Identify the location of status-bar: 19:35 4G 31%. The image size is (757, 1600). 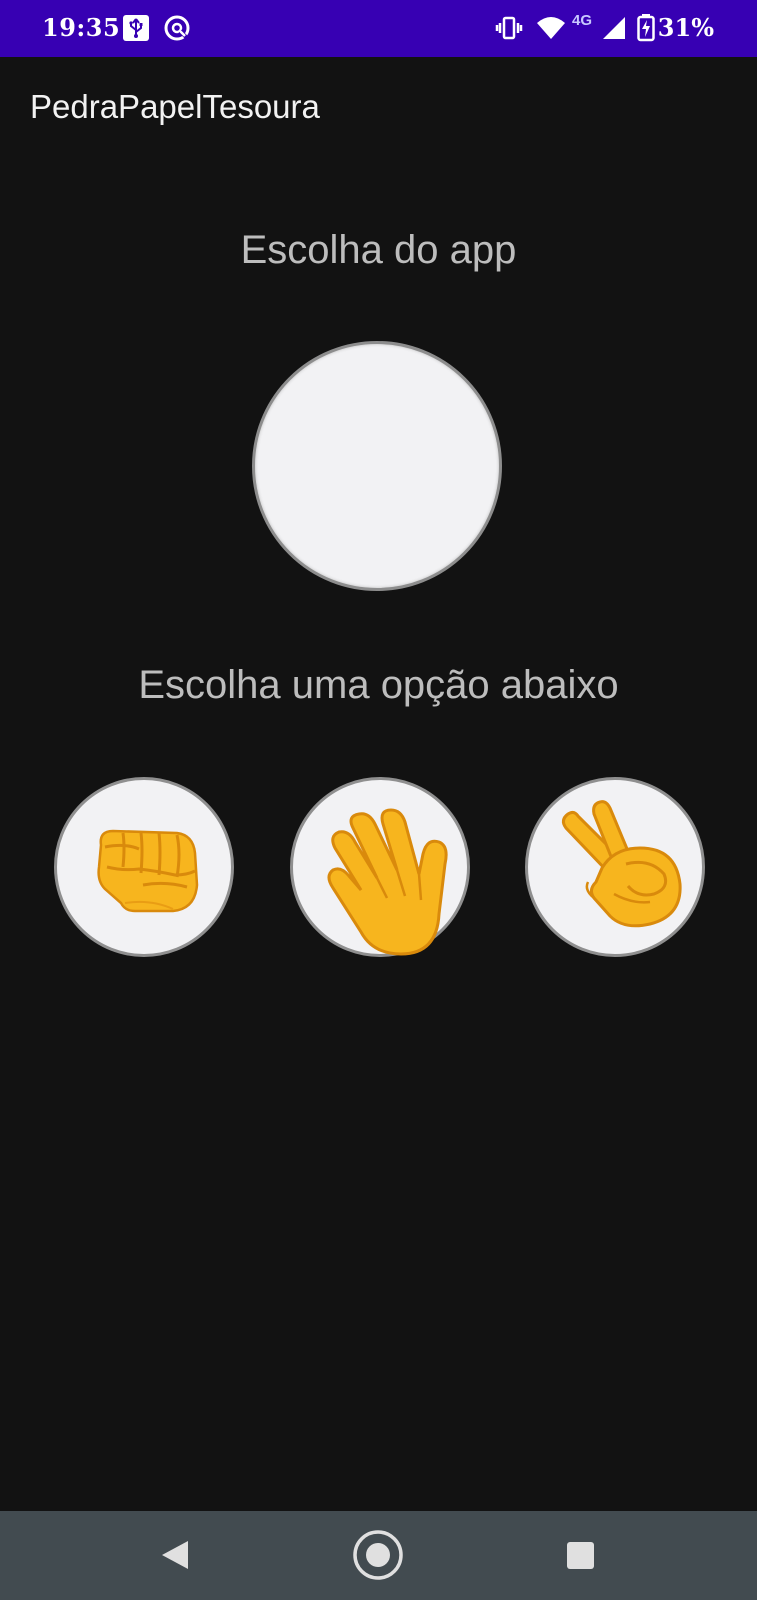
(378, 28).